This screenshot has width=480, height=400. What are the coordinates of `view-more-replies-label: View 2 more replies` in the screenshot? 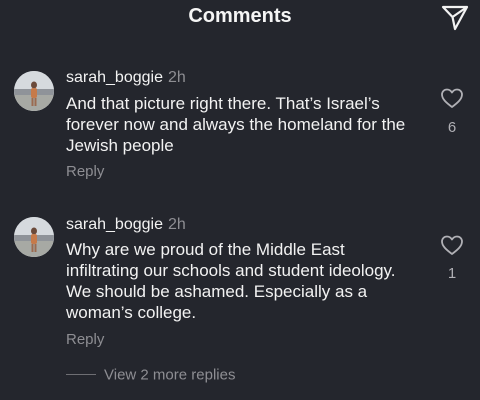 It's located at (170, 375).